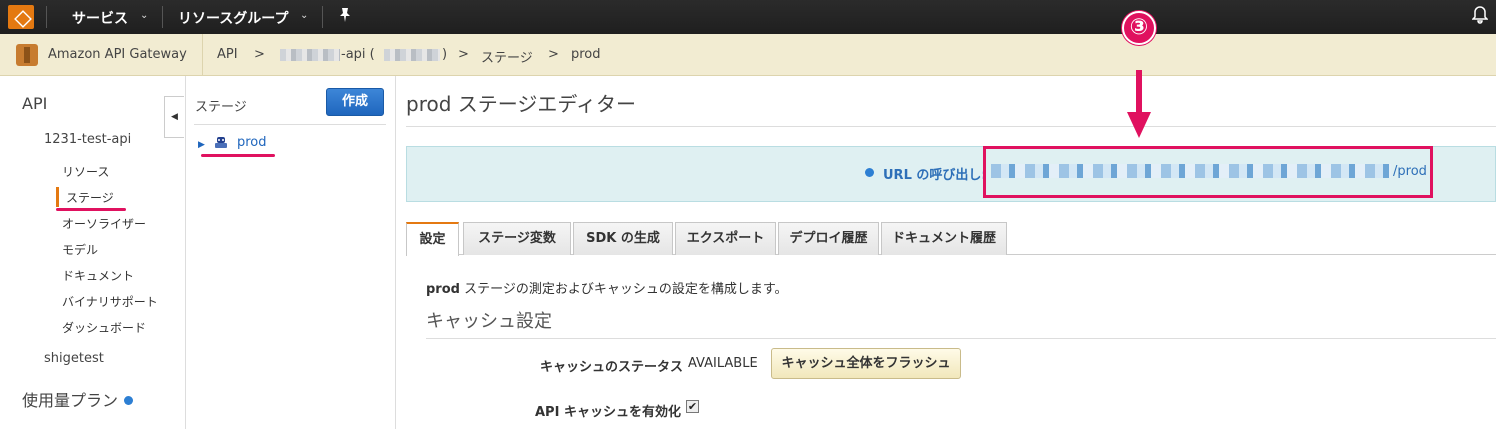 The height and width of the screenshot is (429, 1496). What do you see at coordinates (100, 18) in the screenshot?
I see `services-menu: サービス` at bounding box center [100, 18].